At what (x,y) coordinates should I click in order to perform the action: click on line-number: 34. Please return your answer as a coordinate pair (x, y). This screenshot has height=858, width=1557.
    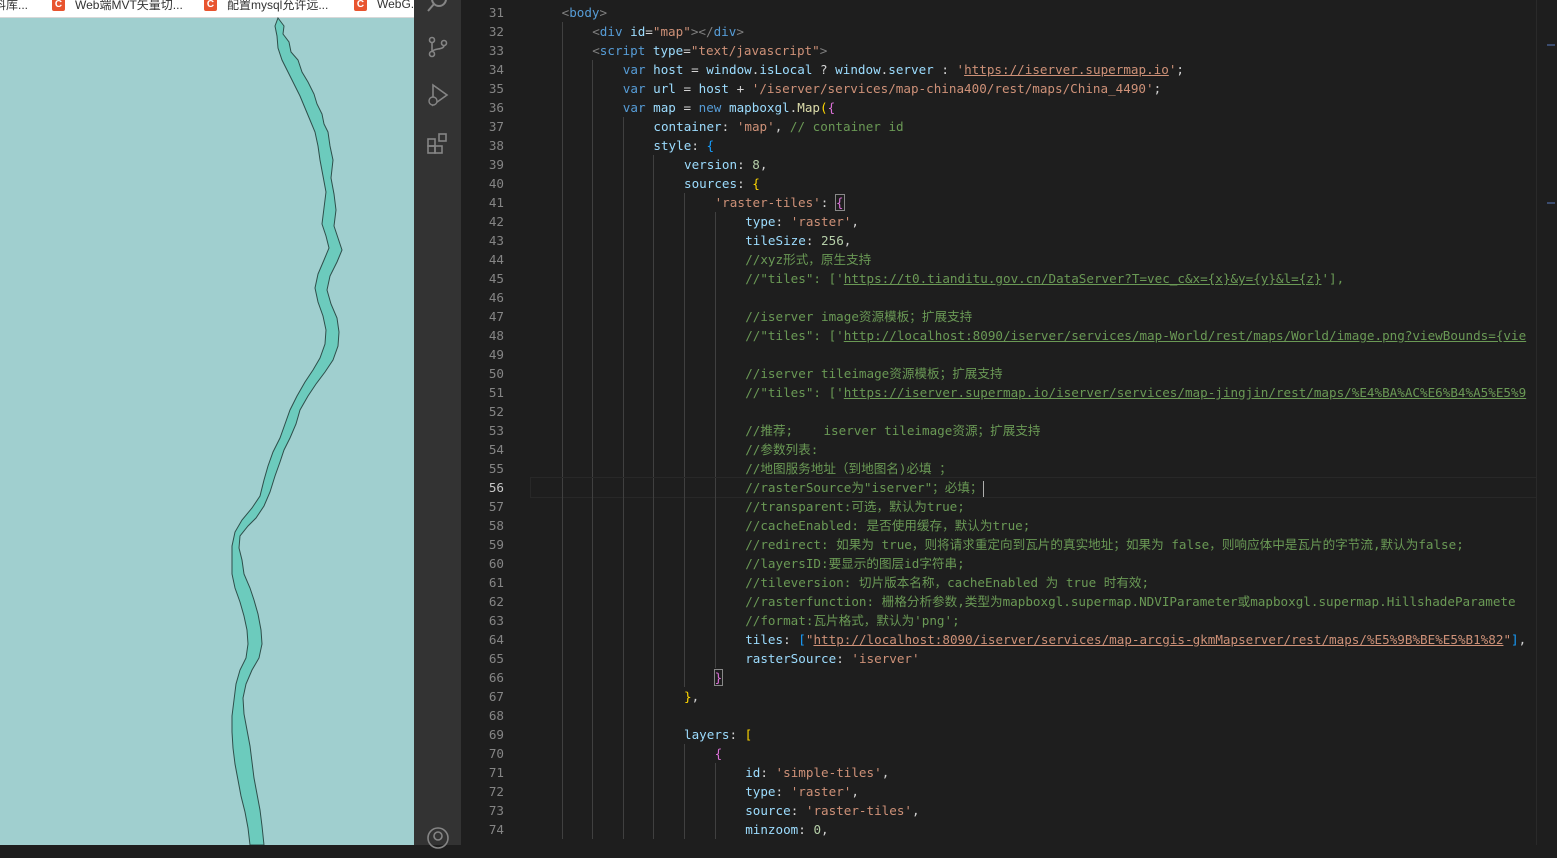
    Looking at the image, I should click on (496, 69).